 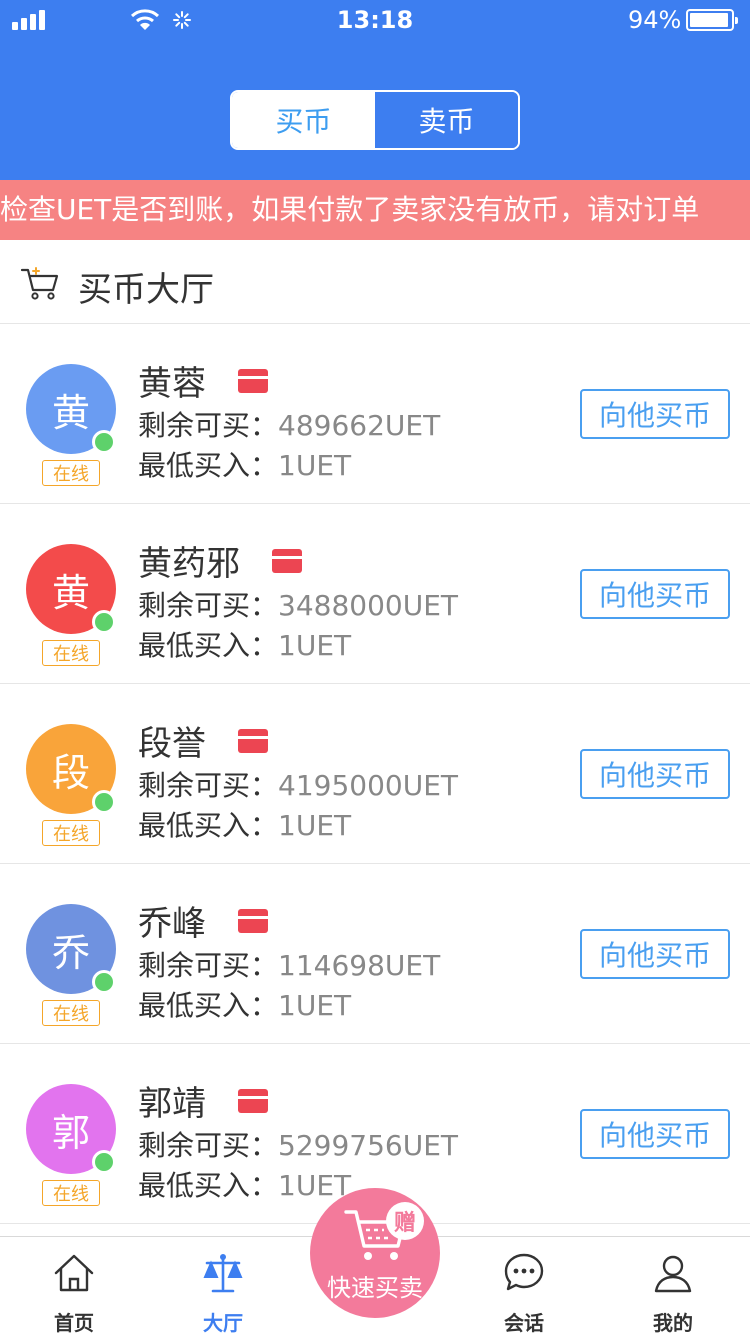 I want to click on header: 13:18 94% 买币 卖币, so click(x=375, y=90).